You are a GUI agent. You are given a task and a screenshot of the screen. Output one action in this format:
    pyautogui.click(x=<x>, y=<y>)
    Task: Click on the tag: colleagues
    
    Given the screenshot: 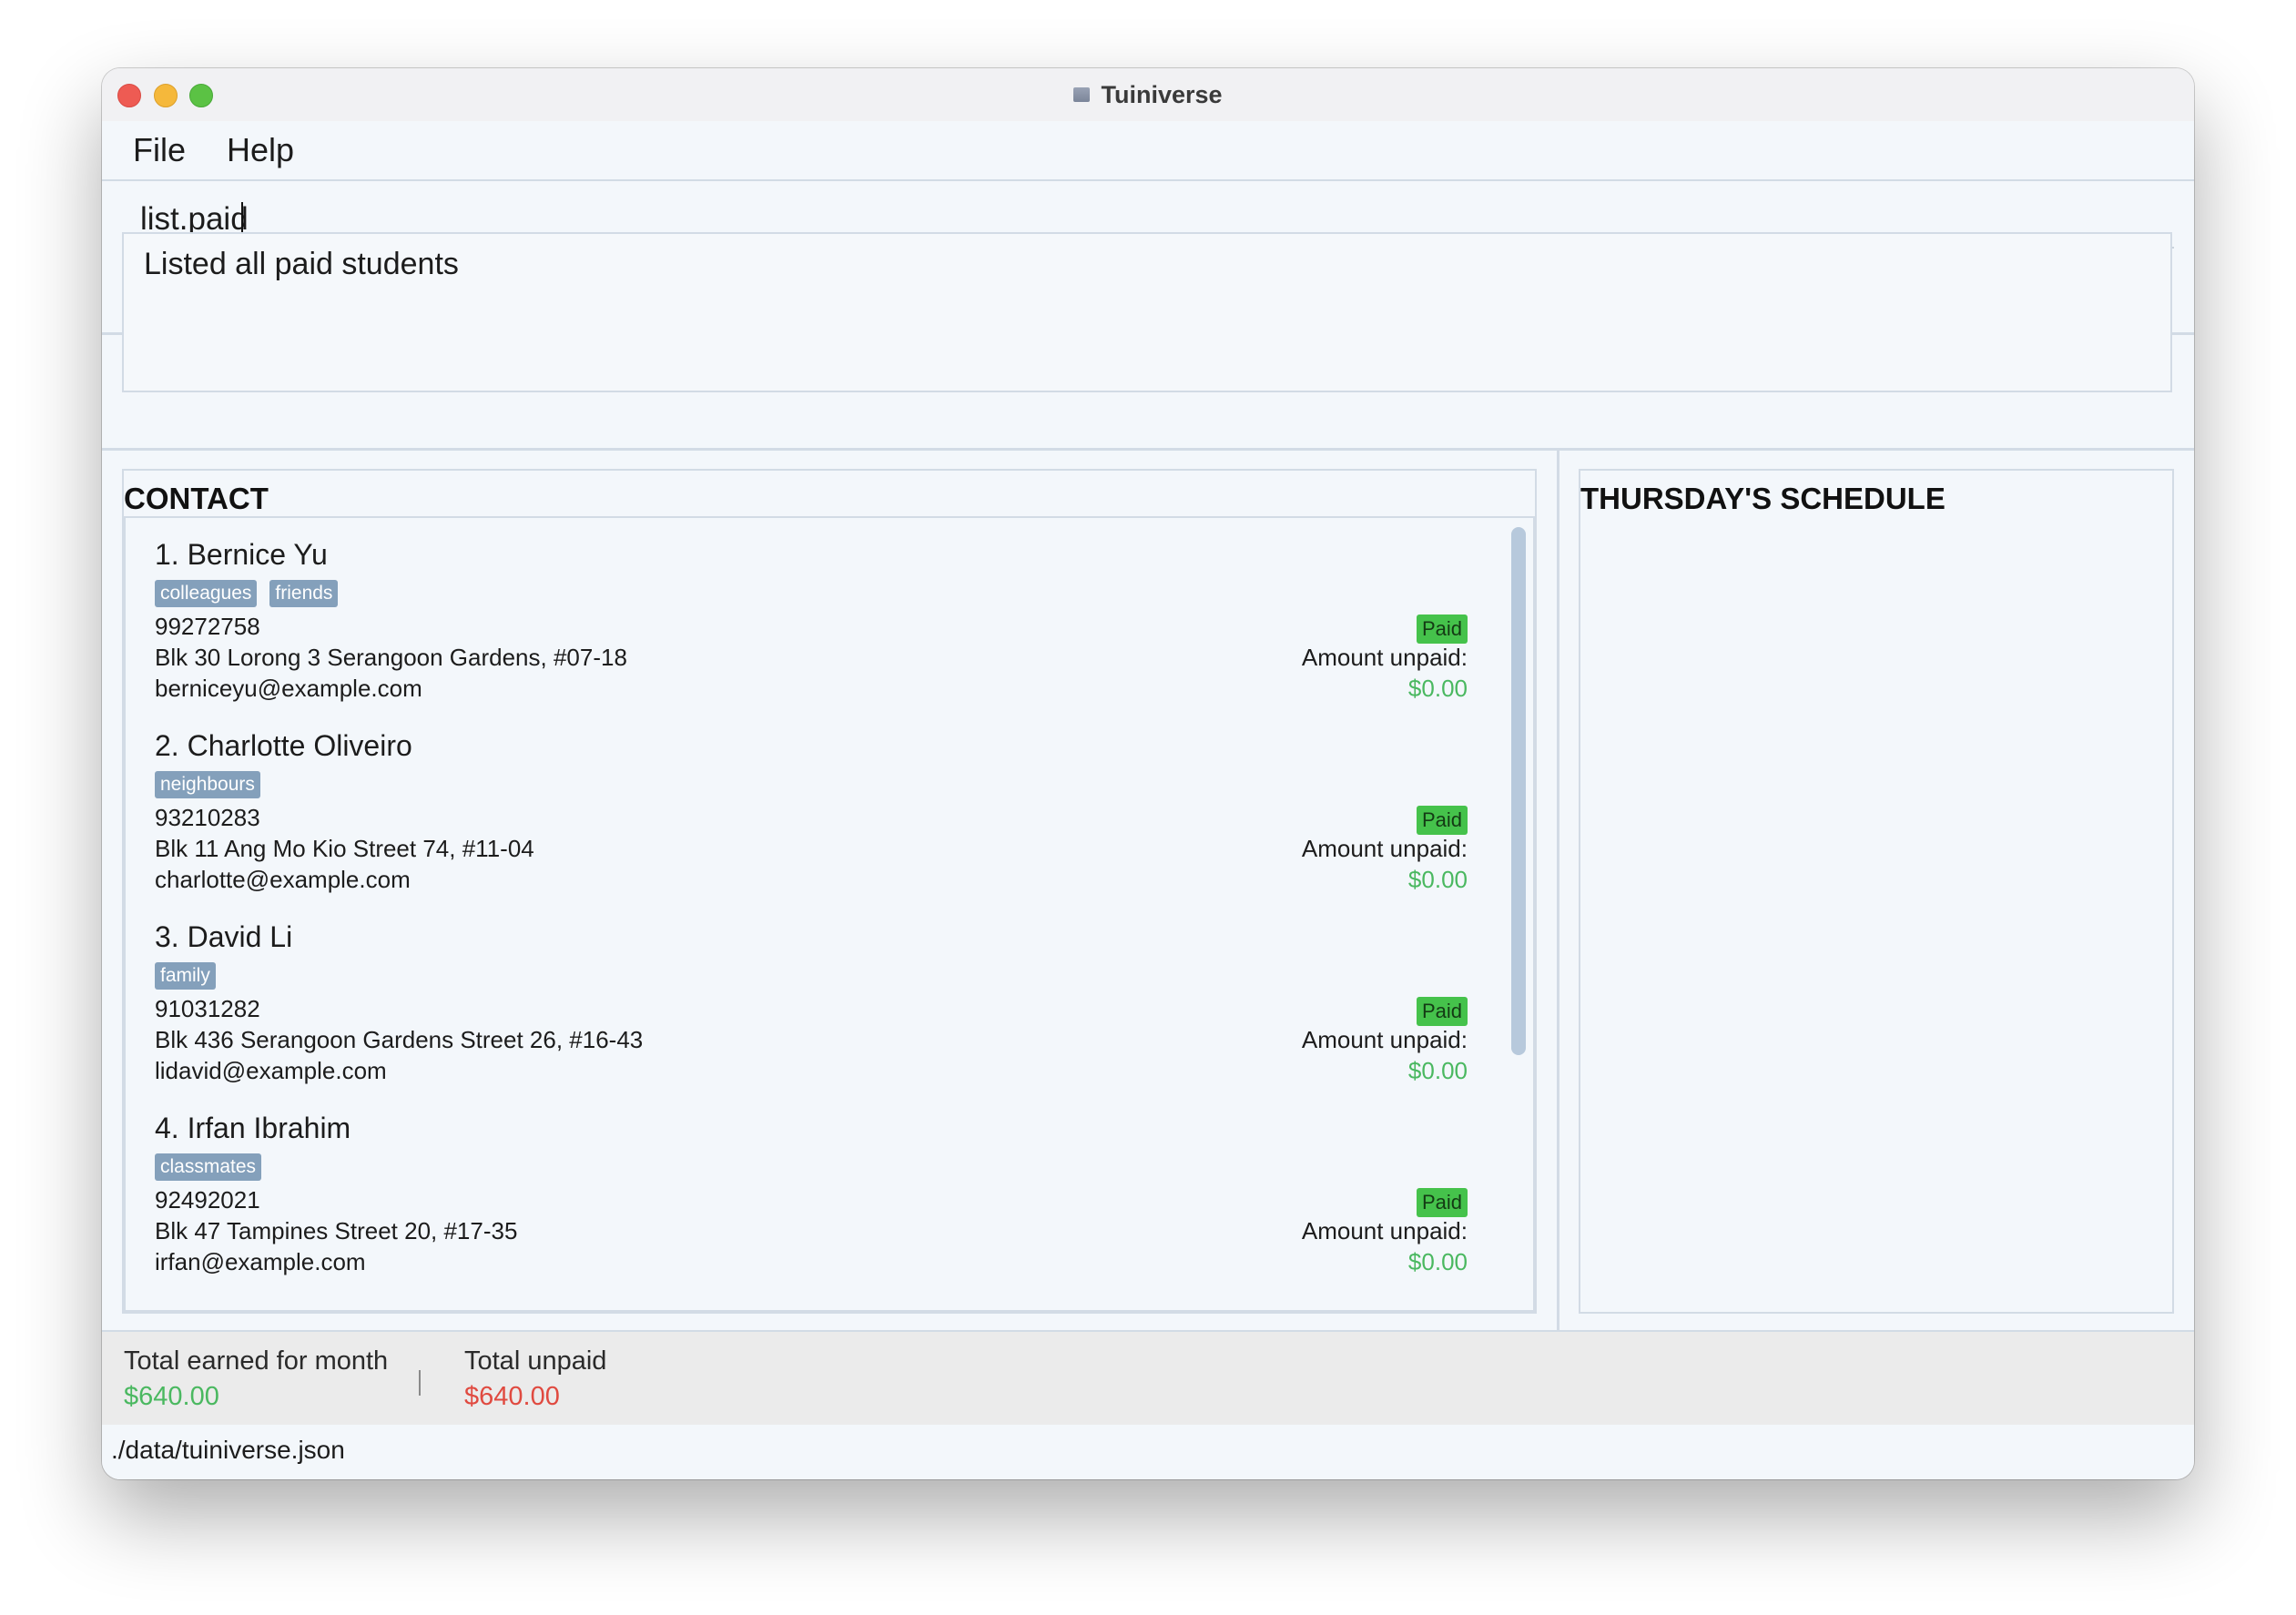 What is the action you would take?
    pyautogui.click(x=206, y=593)
    